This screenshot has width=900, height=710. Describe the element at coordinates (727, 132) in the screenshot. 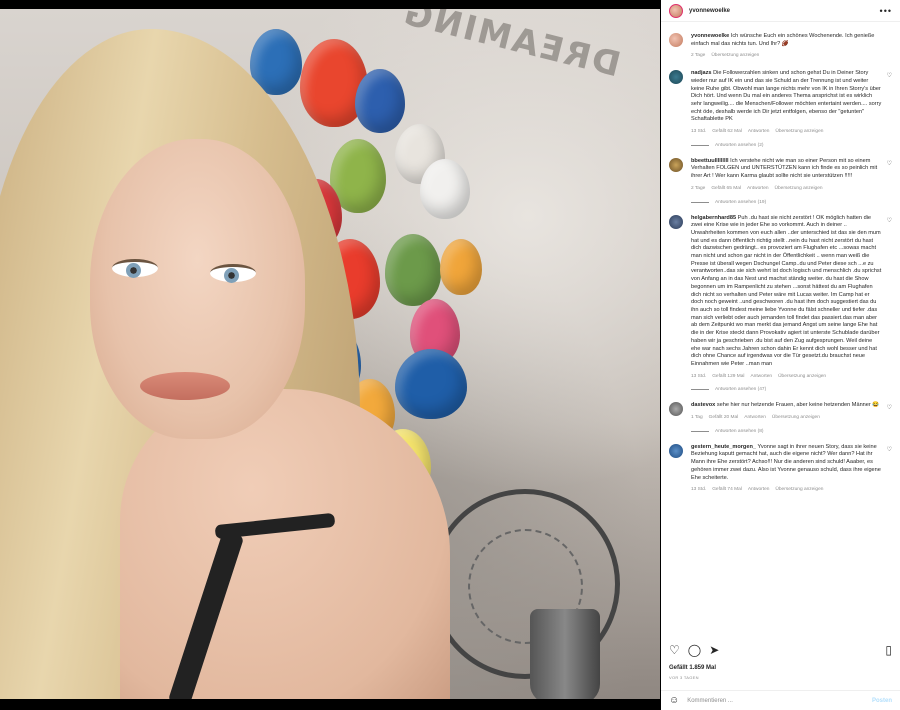

I see `comment-likes: Gefällt 62 Mal` at that location.